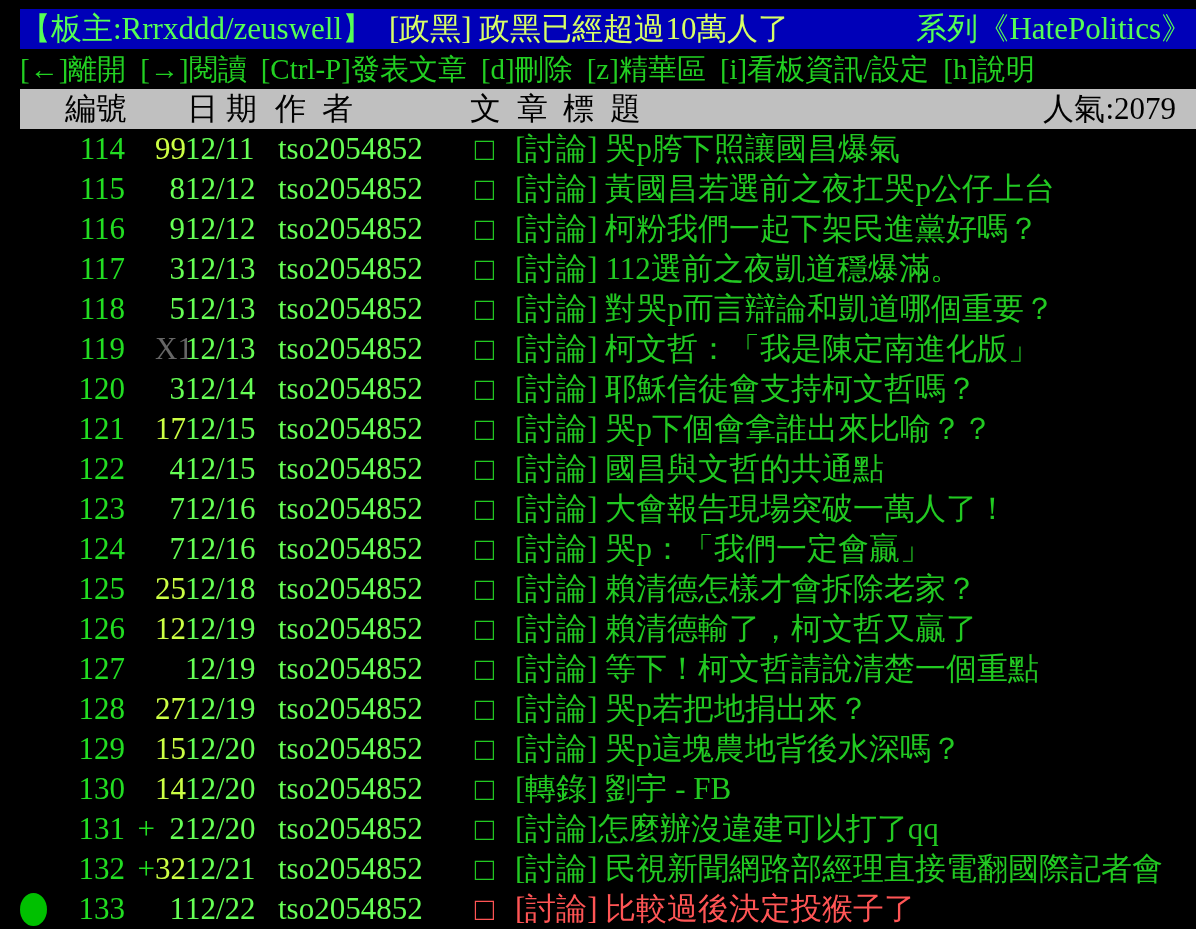  I want to click on post-title: [討論] 大會報告現場突破一萬人了！, so click(762, 509).